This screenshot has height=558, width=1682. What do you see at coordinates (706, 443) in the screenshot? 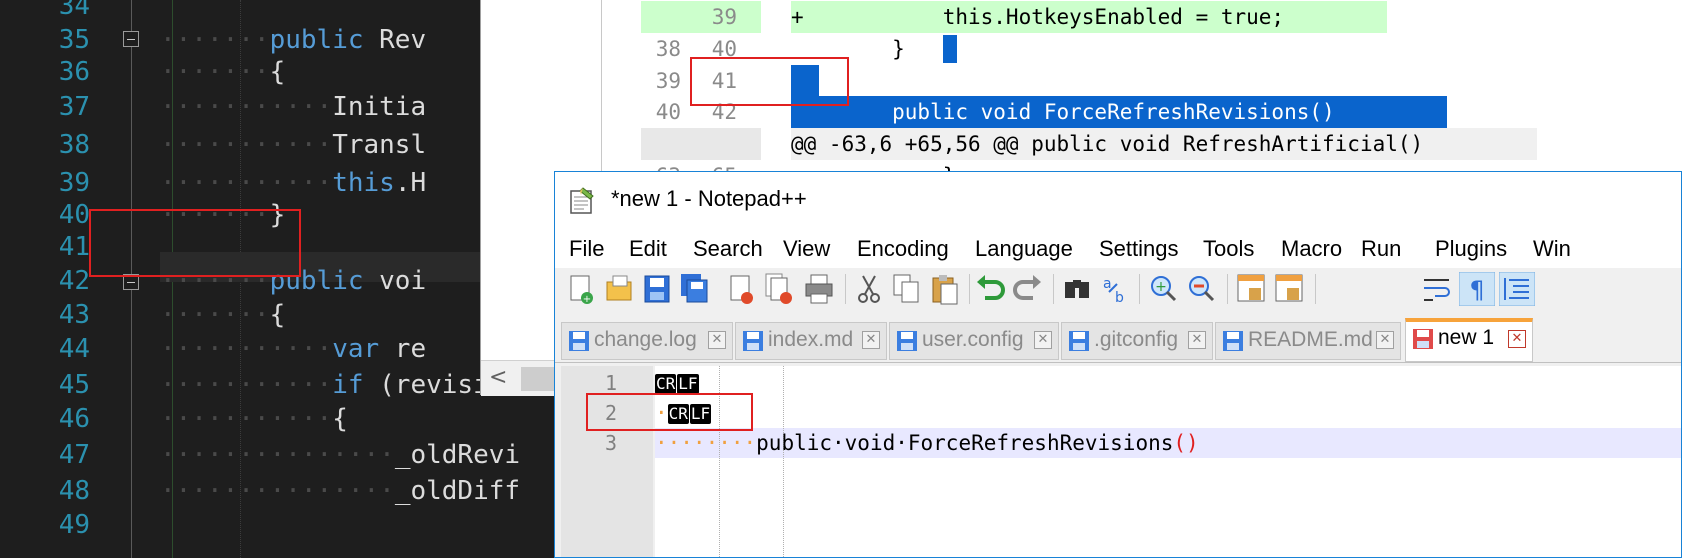
I see `whitespace-dots: ········` at bounding box center [706, 443].